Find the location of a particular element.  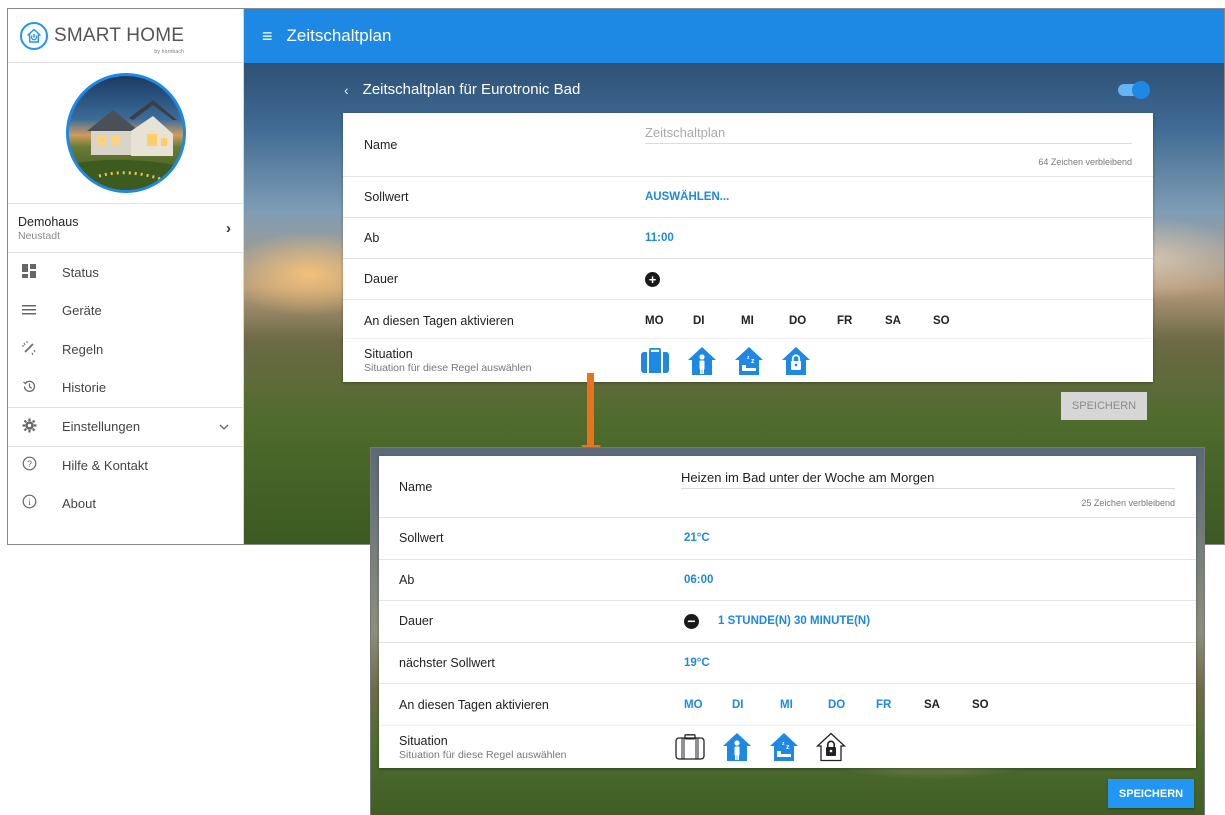

next-sollwert-row: nächster Sollwert 19°C is located at coordinates (787, 663).